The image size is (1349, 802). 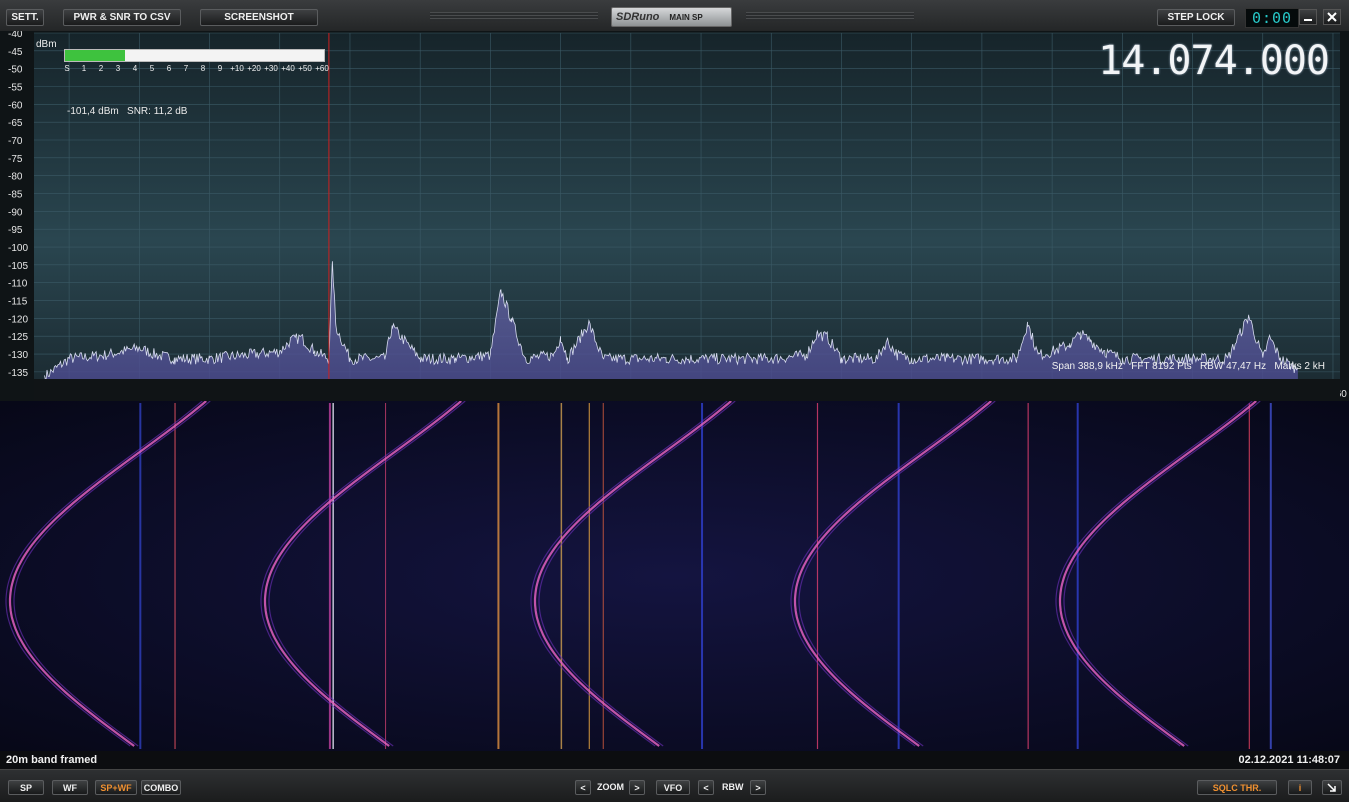 What do you see at coordinates (1196, 17) in the screenshot?
I see `step-lock-button: STEP LOCK` at bounding box center [1196, 17].